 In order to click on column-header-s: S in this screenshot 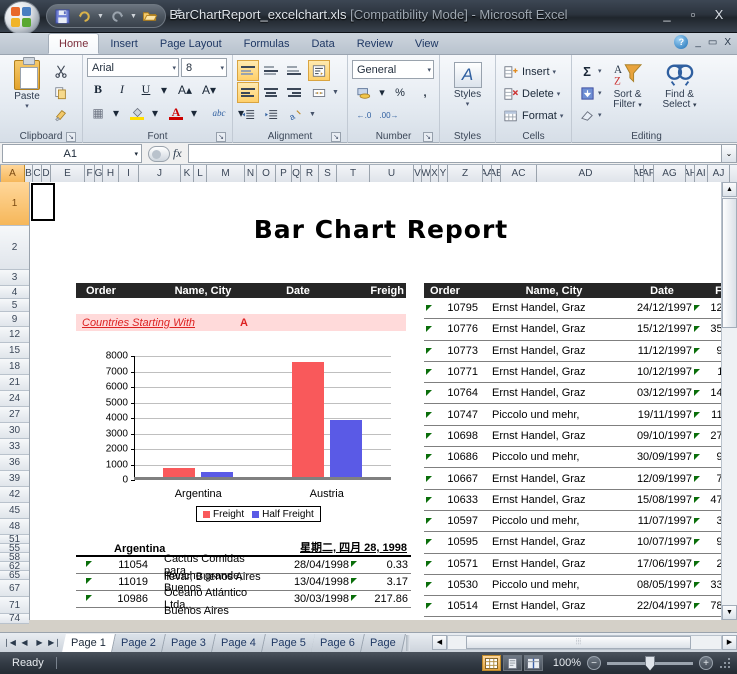, I will do `click(328, 173)`.